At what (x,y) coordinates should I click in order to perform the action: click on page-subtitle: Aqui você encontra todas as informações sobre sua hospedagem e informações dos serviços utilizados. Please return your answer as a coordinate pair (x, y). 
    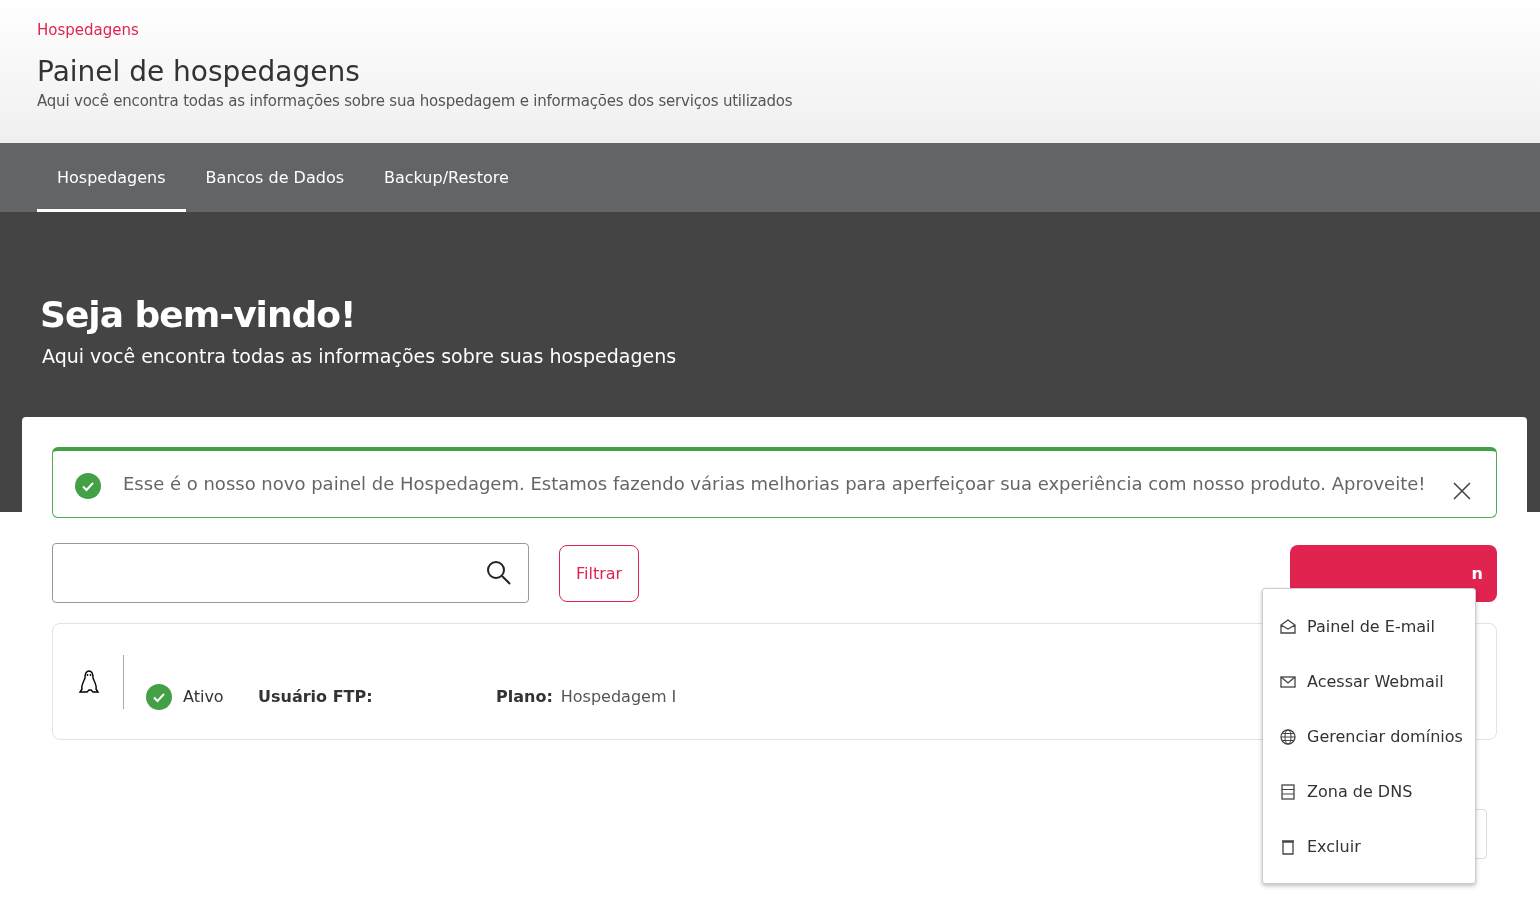
    Looking at the image, I should click on (415, 101).